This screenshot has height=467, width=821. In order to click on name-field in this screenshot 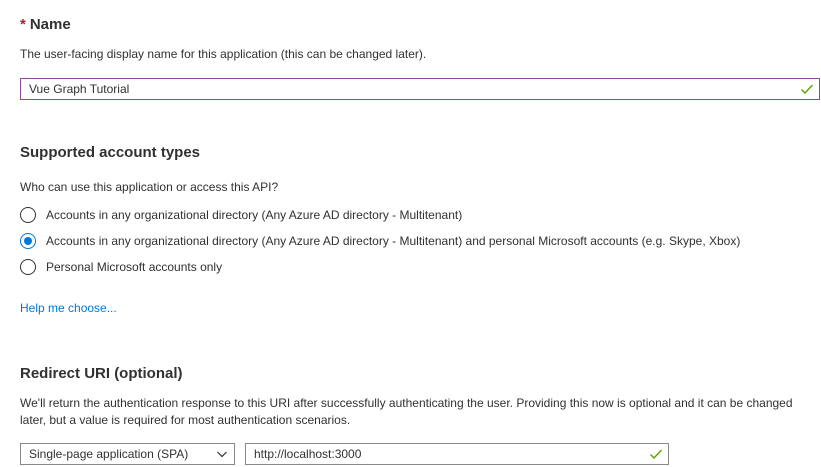, I will do `click(420, 89)`.